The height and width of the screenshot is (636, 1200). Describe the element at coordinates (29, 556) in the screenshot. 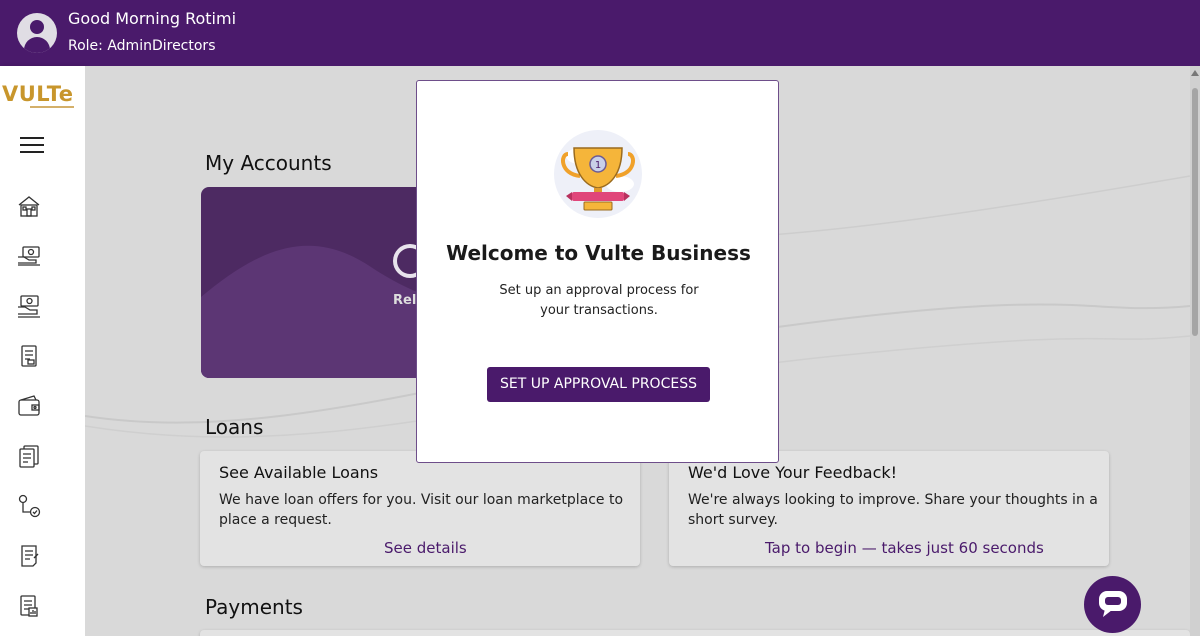

I see `invoice-icon` at that location.